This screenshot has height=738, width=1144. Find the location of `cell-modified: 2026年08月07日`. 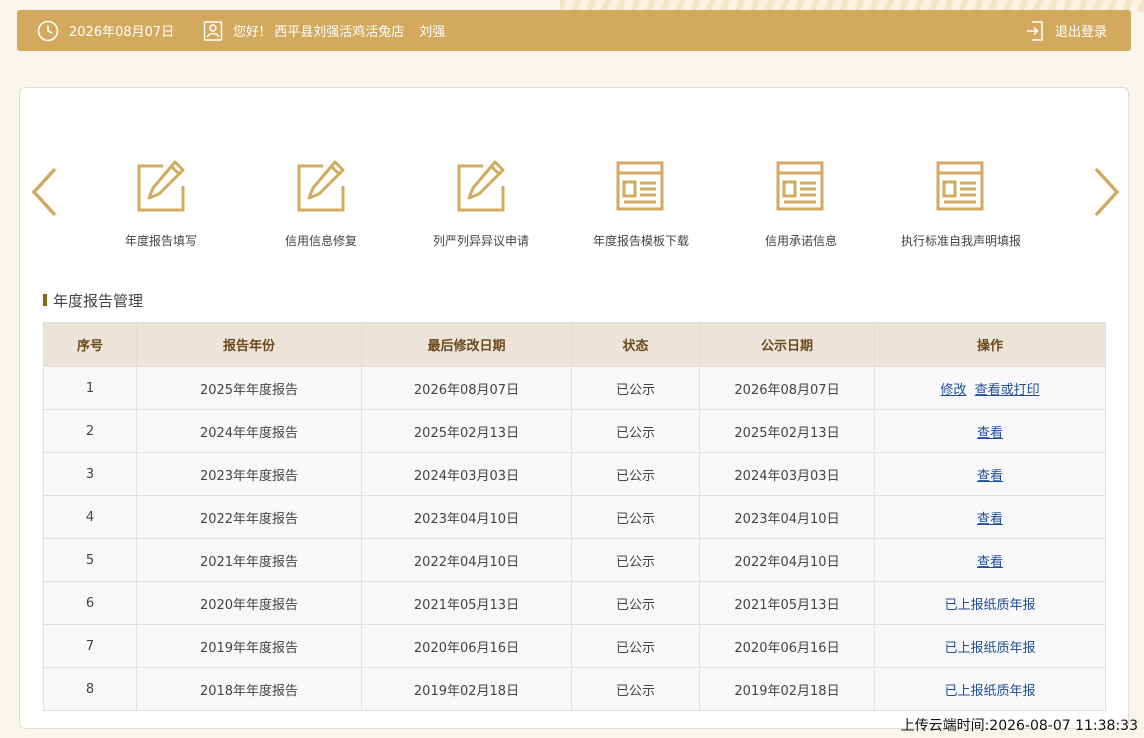

cell-modified: 2026年08月07日 is located at coordinates (466, 388).